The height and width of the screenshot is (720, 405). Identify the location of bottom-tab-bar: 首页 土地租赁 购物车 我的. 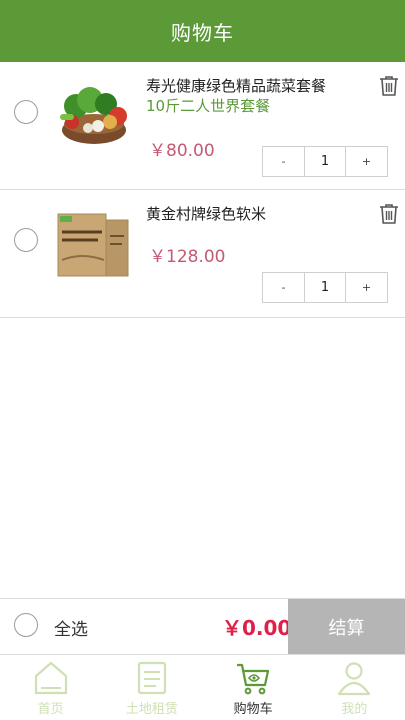
(202, 687).